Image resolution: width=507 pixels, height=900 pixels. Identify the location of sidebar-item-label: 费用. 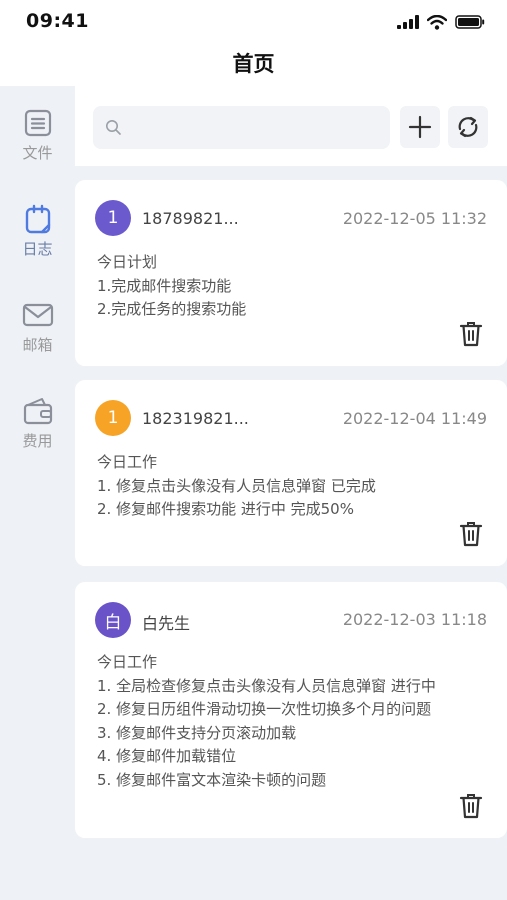
(37, 441).